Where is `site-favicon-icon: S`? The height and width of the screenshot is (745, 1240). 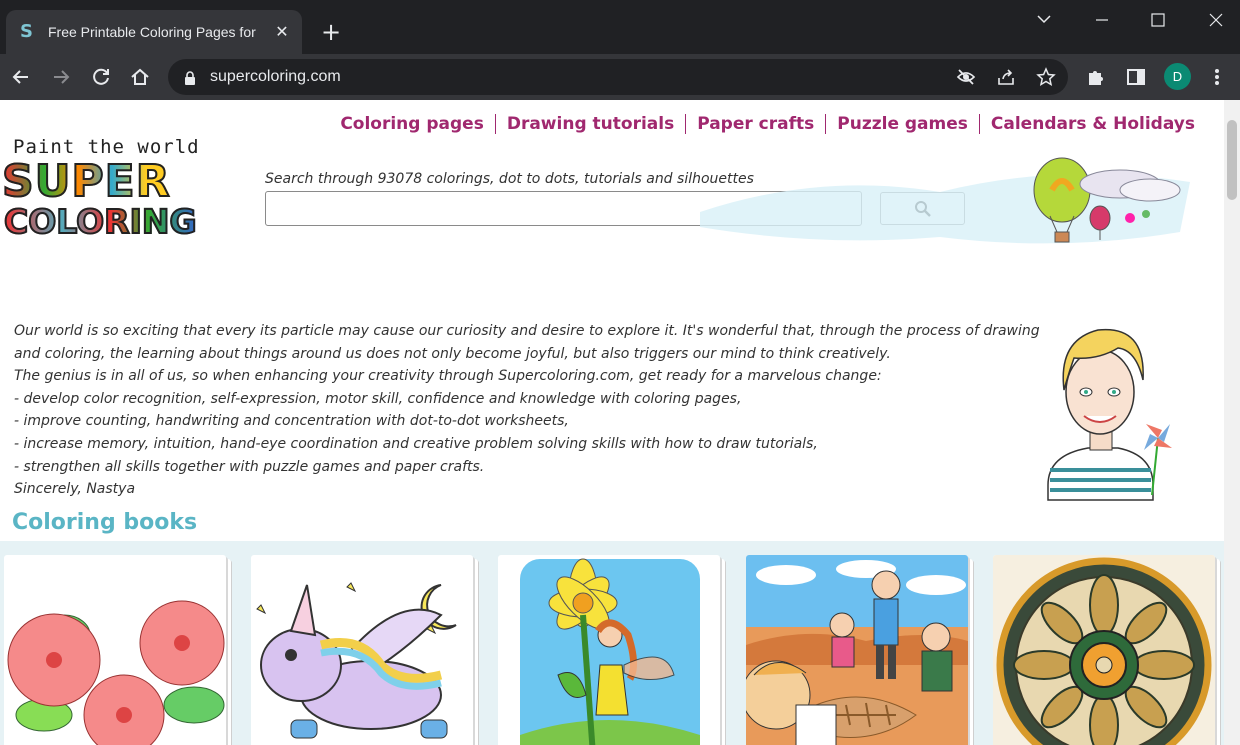 site-favicon-icon: S is located at coordinates (26, 31).